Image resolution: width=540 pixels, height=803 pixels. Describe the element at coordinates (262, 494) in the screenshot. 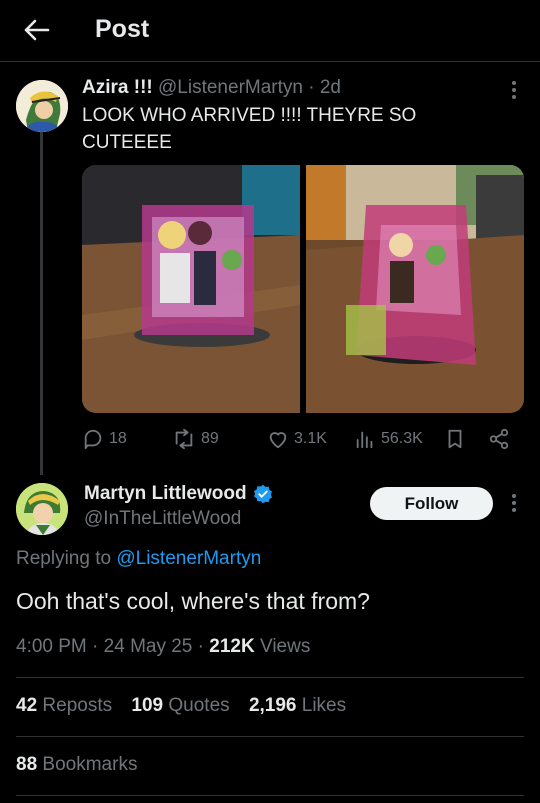

I see `verified-badge-icon` at that location.